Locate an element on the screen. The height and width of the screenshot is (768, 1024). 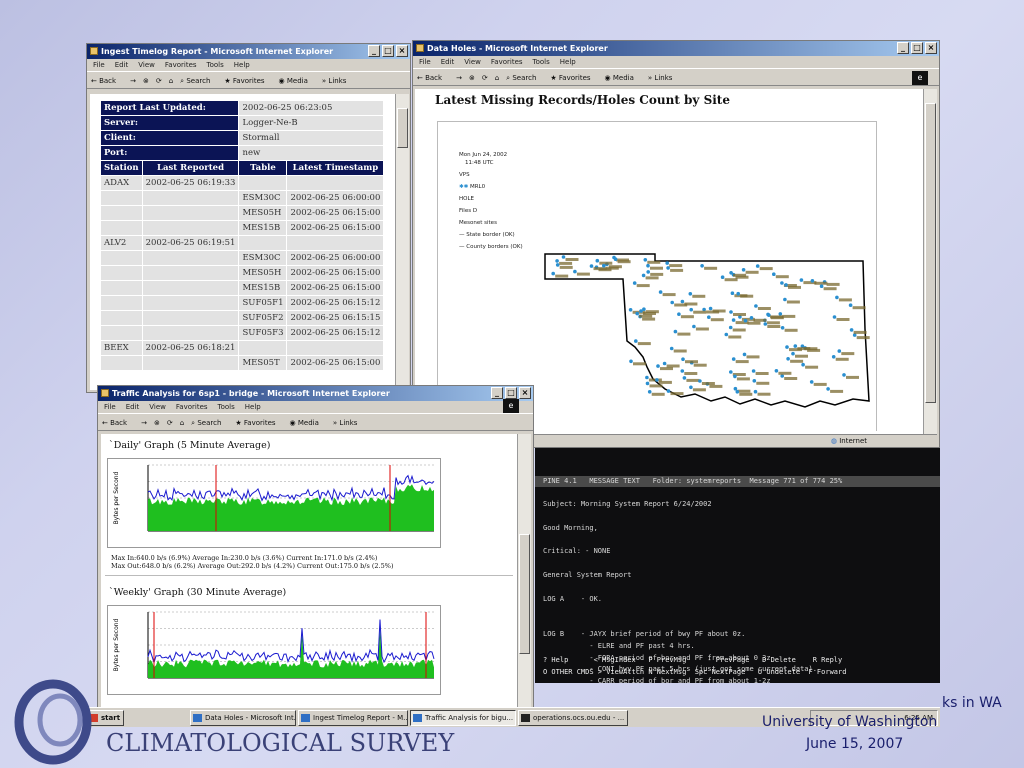
ie-icon is located at coordinates (305, 718).